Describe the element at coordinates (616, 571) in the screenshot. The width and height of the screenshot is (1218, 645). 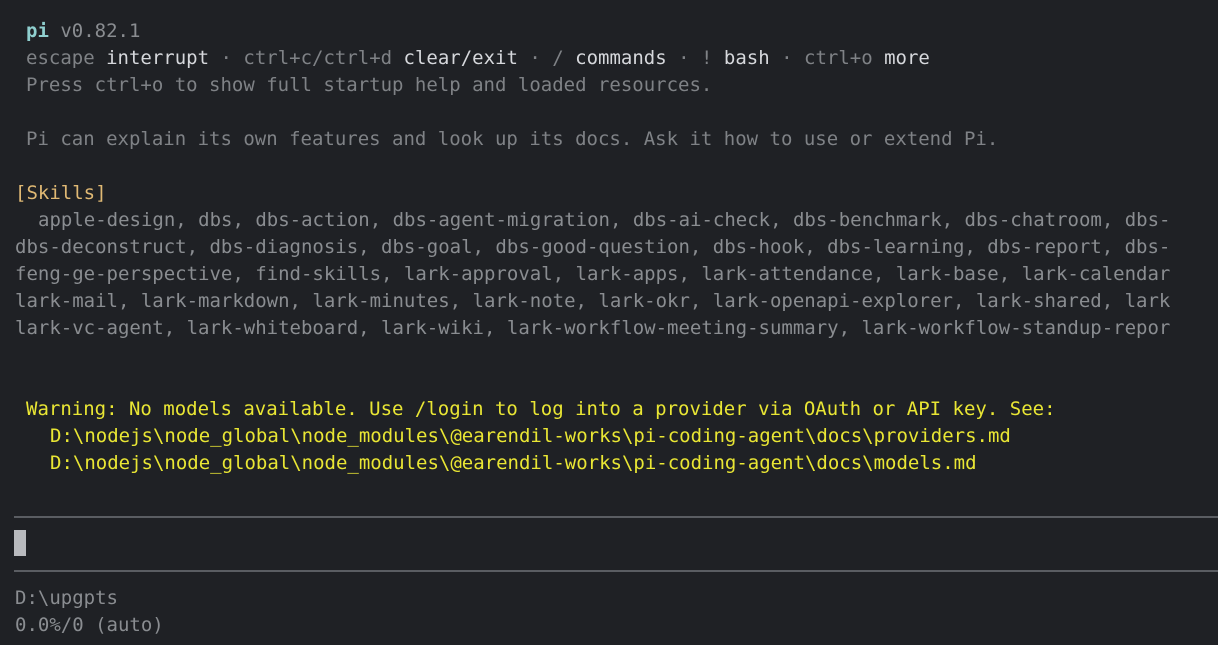
I see `input-bottom-border` at that location.